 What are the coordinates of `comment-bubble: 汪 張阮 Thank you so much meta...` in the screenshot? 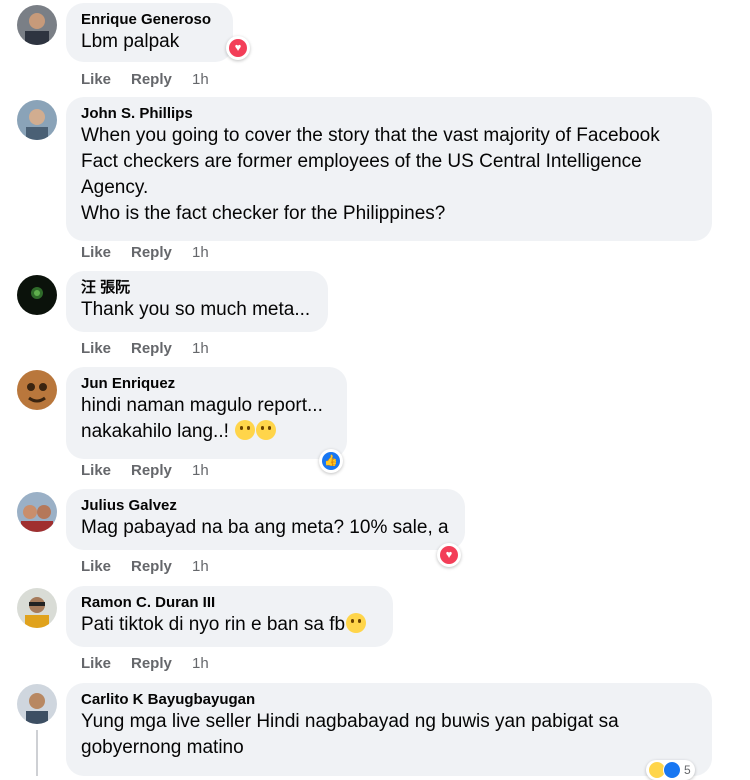 It's located at (197, 301).